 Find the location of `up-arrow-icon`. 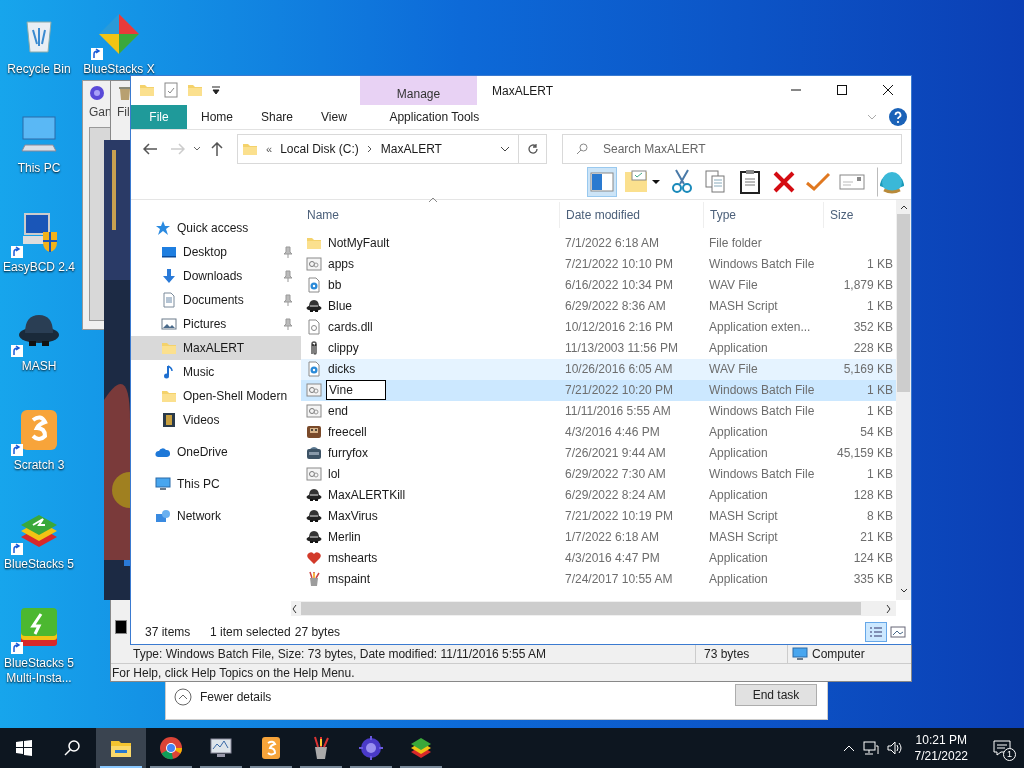

up-arrow-icon is located at coordinates (217, 149).